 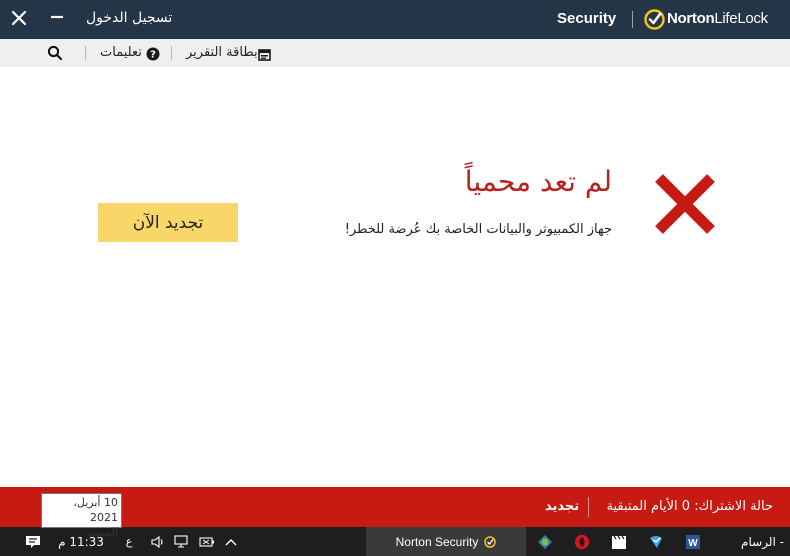 I want to click on network-button, so click(x=182, y=541).